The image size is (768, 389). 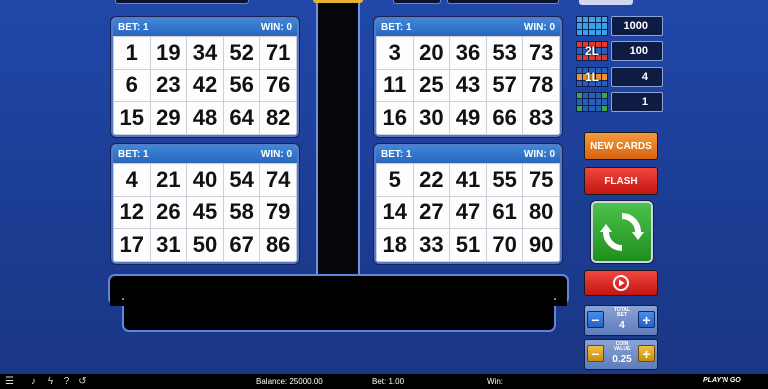 I want to click on play-button, so click(x=622, y=232).